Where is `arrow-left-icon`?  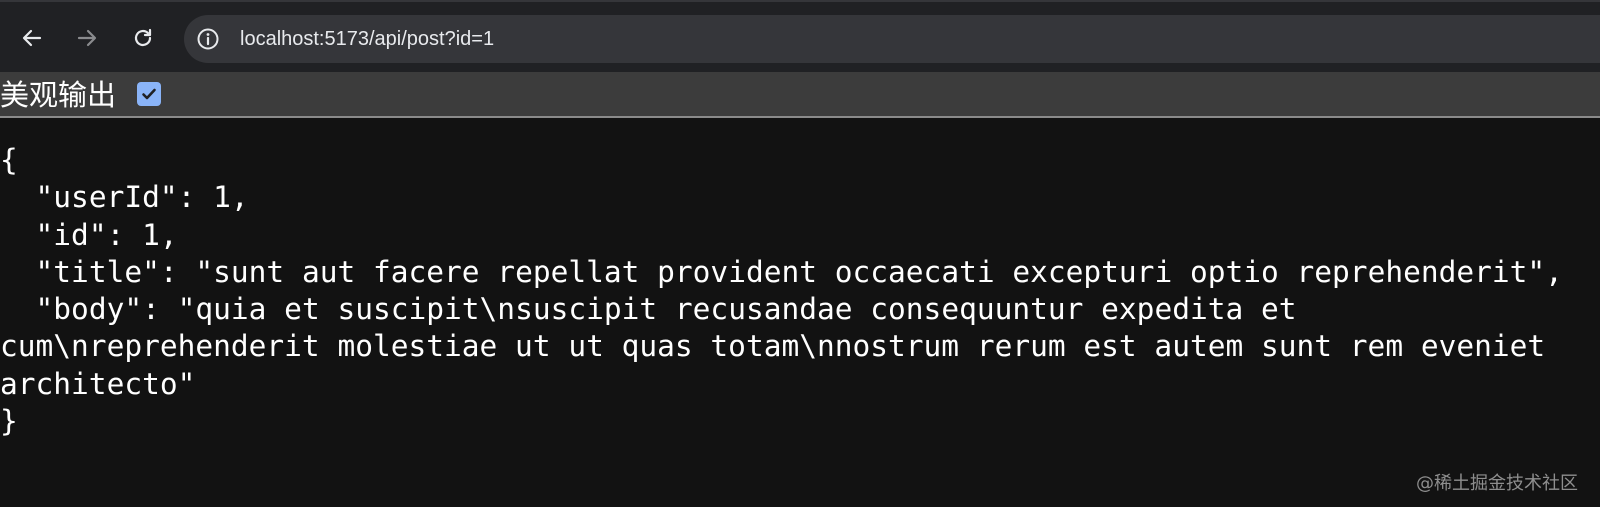 arrow-left-icon is located at coordinates (32, 38).